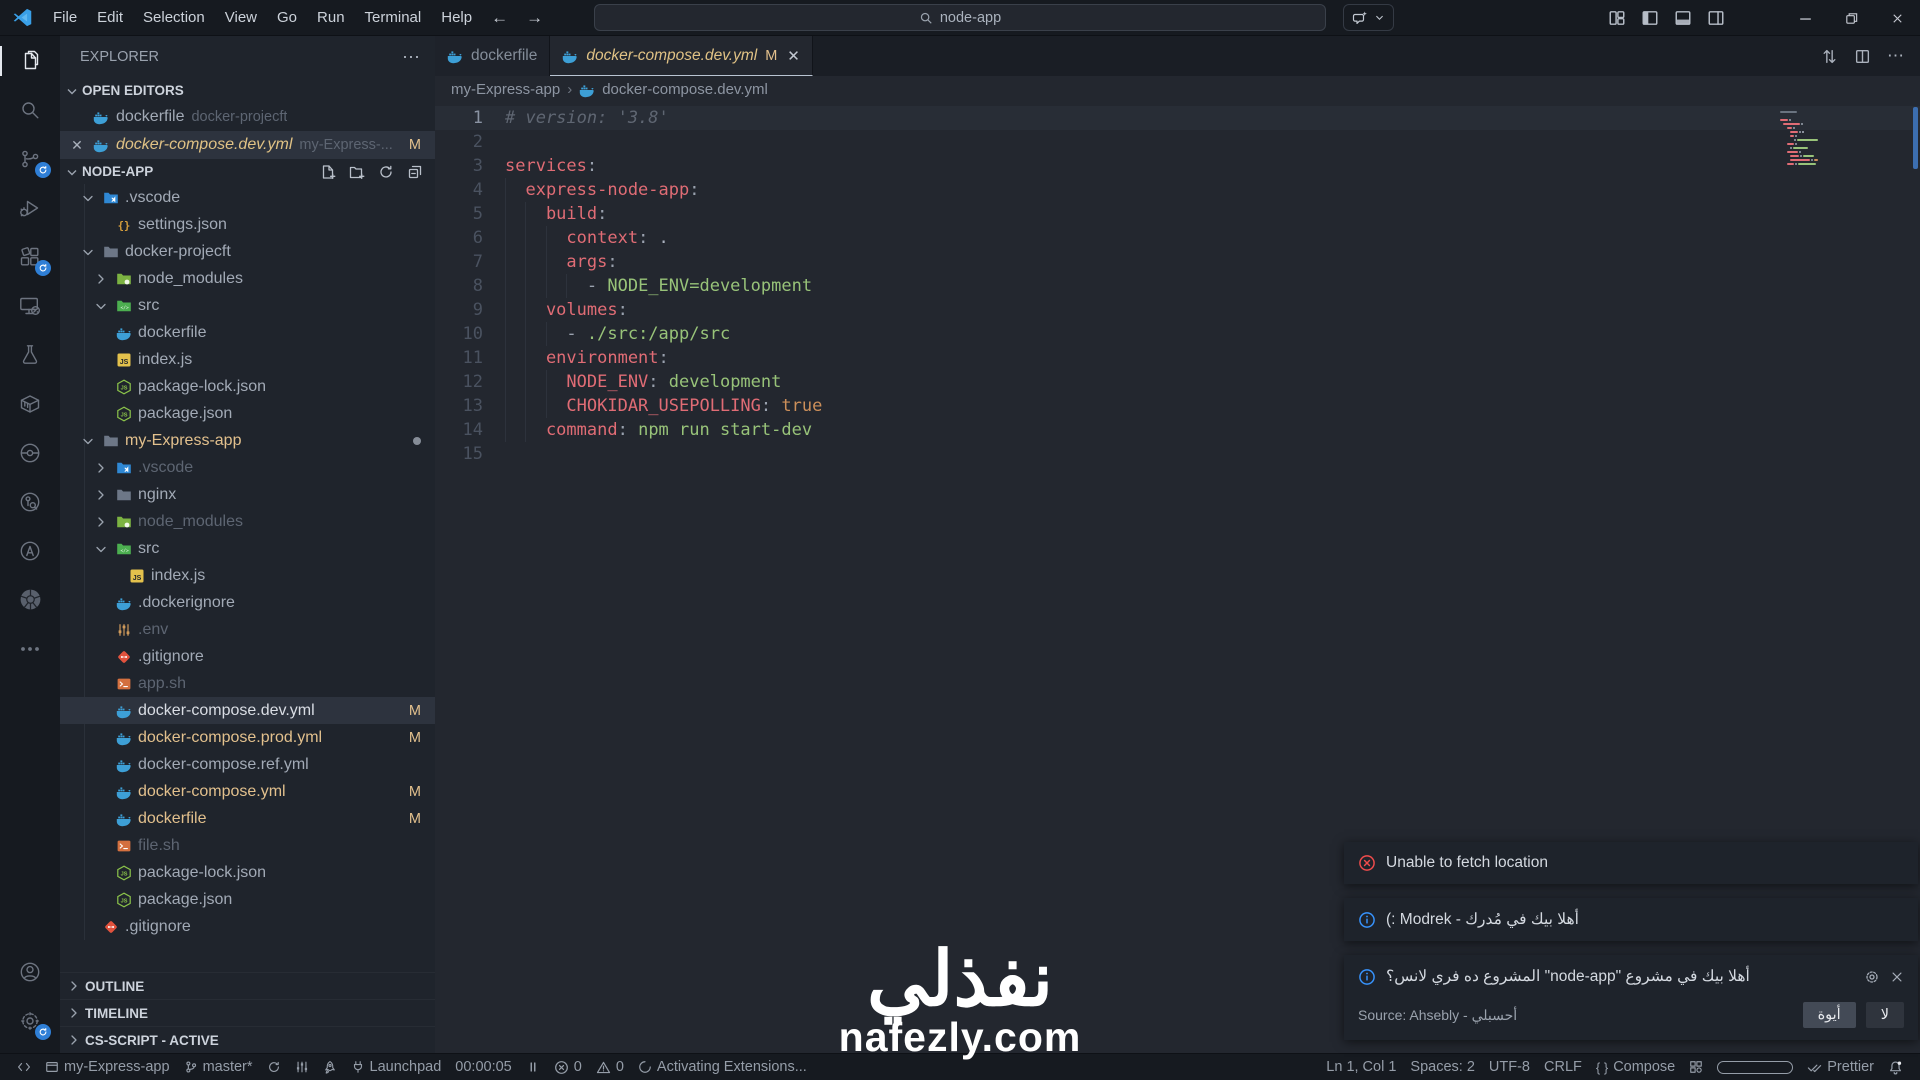 The image size is (1920, 1080). What do you see at coordinates (30, 1020) in the screenshot?
I see `activity-settings` at bounding box center [30, 1020].